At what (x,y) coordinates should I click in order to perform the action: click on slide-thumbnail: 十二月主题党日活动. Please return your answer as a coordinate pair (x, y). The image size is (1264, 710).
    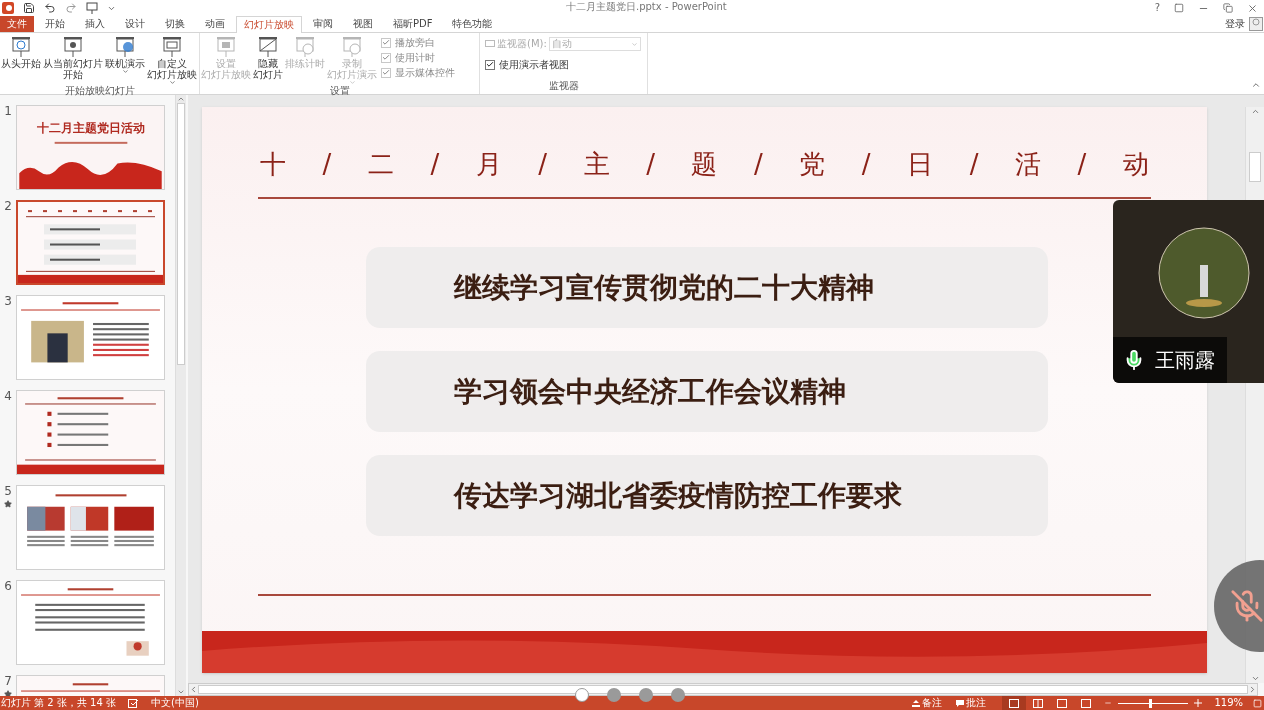
    Looking at the image, I should click on (90, 147).